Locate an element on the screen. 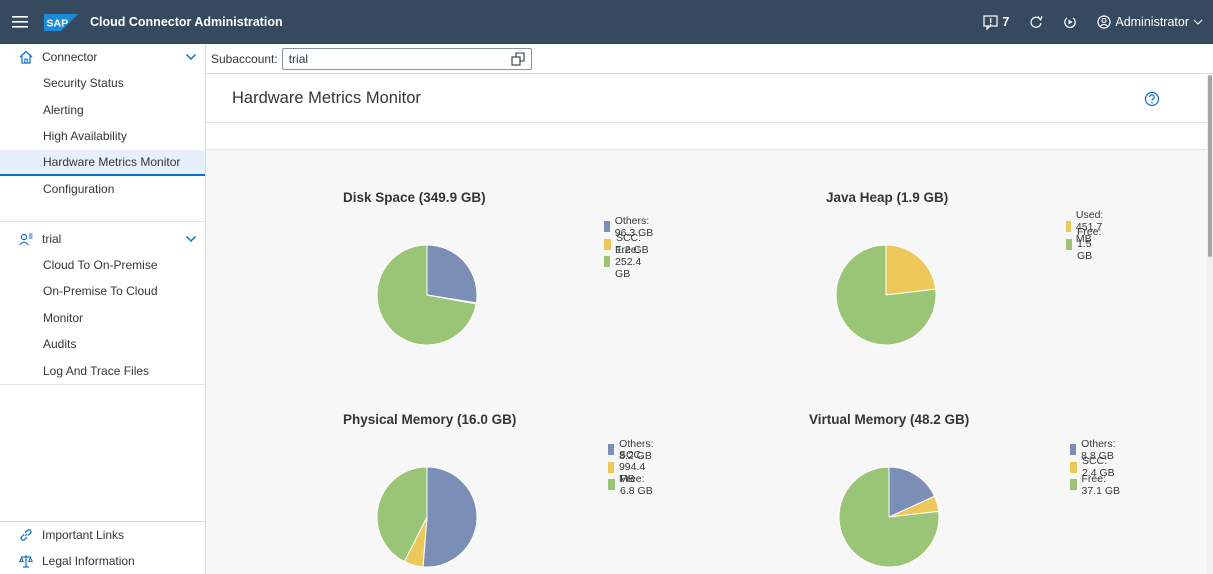  scrollbar-thumb is located at coordinates (1210, 166).